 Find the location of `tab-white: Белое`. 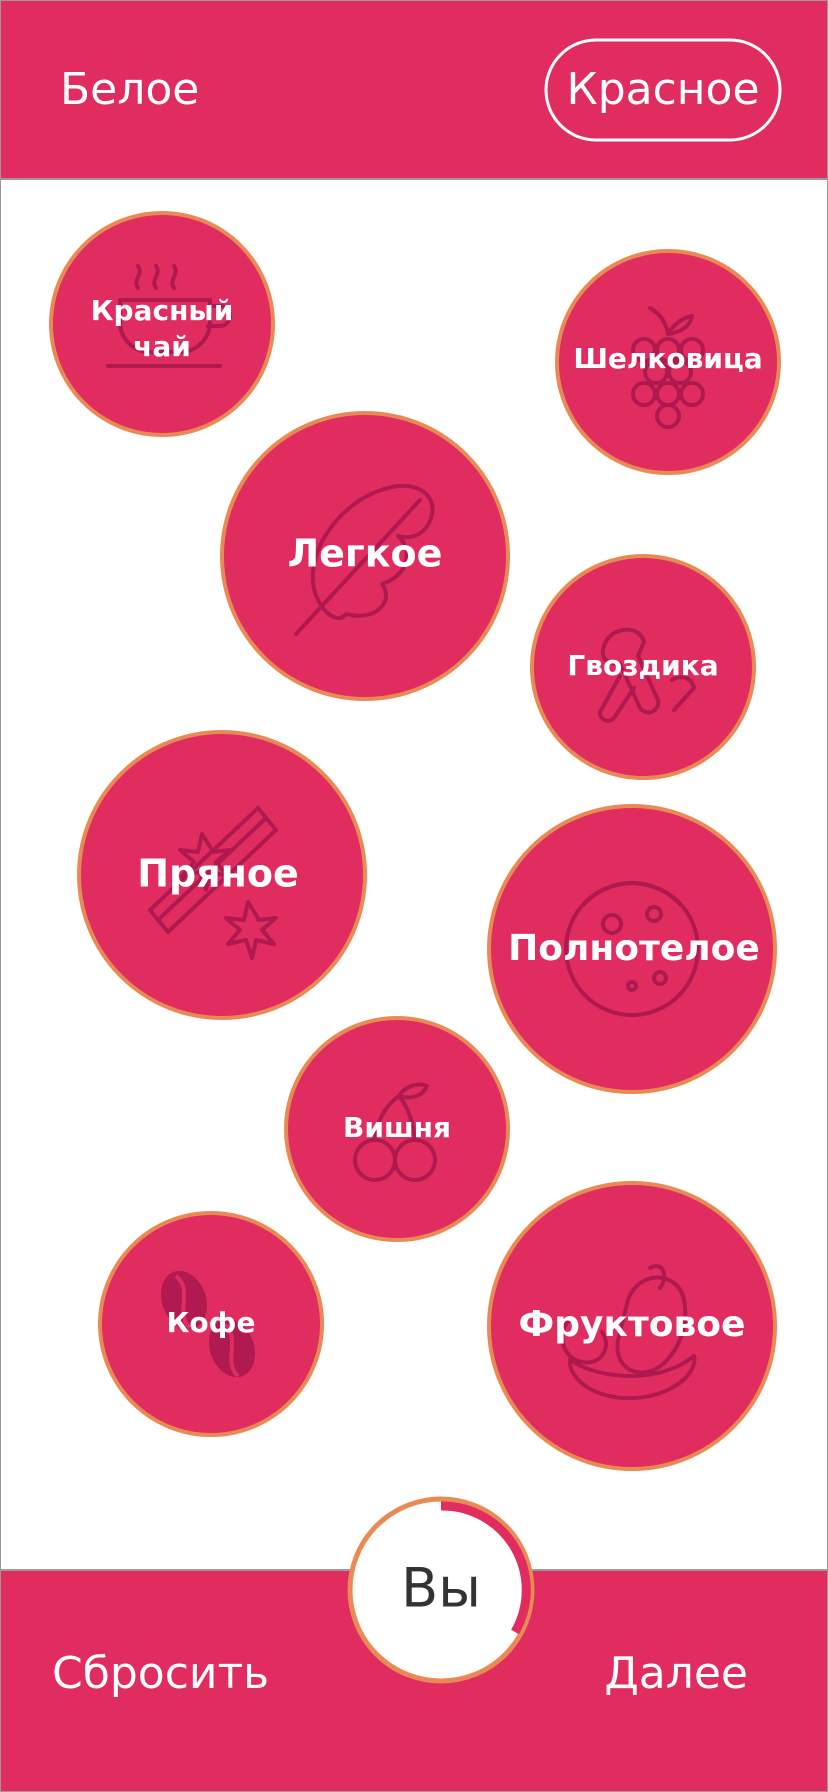

tab-white: Белое is located at coordinates (129, 89).